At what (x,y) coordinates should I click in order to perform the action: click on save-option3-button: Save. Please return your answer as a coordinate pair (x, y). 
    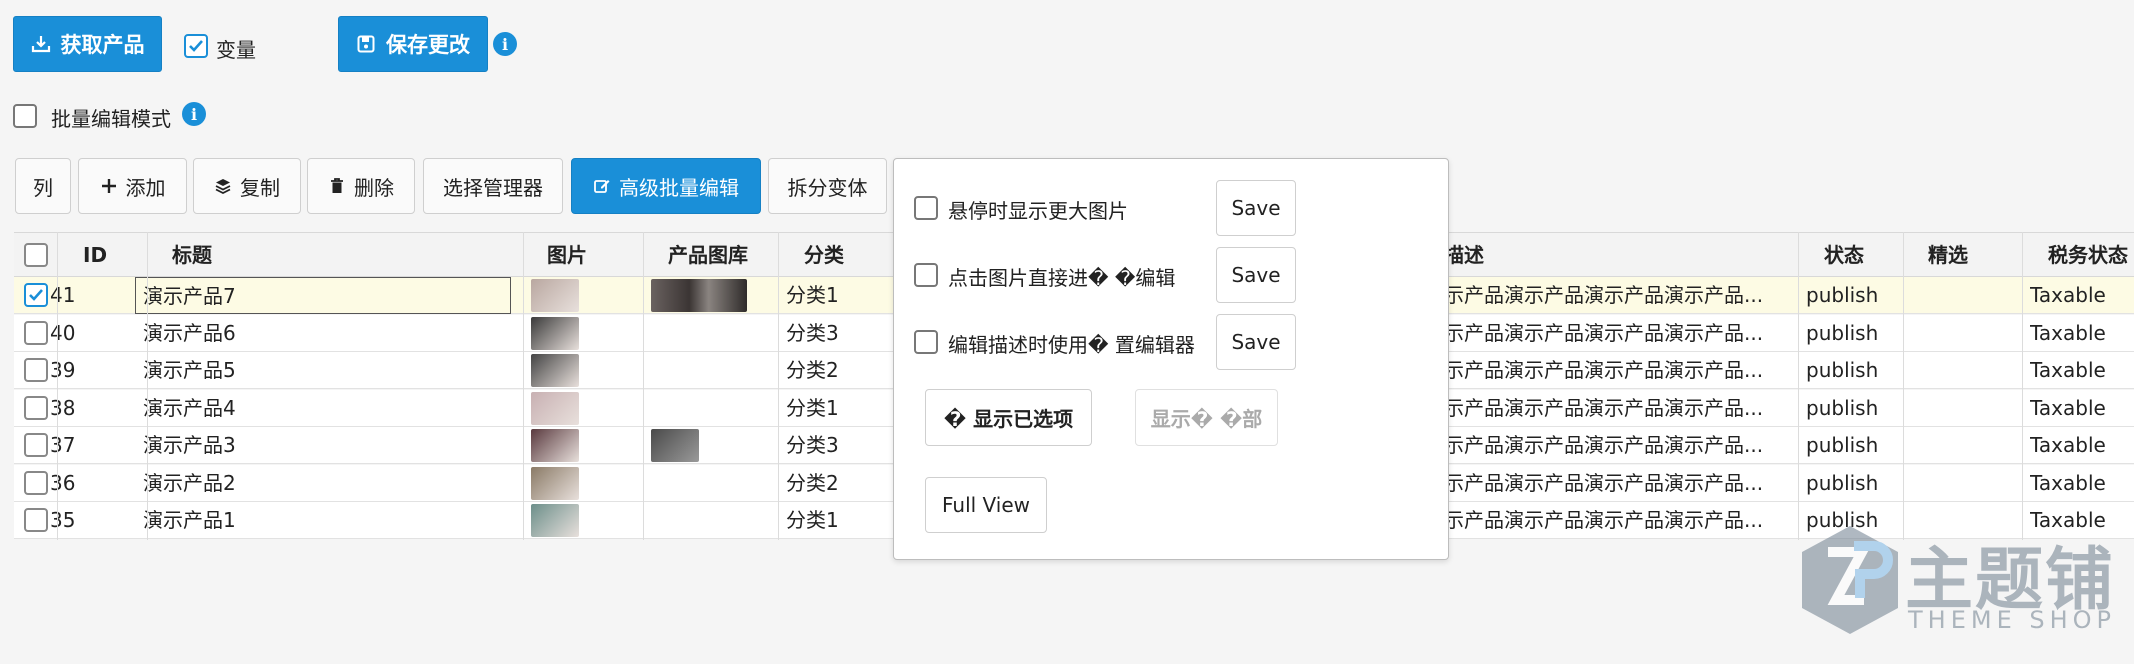
    Looking at the image, I should click on (1256, 342).